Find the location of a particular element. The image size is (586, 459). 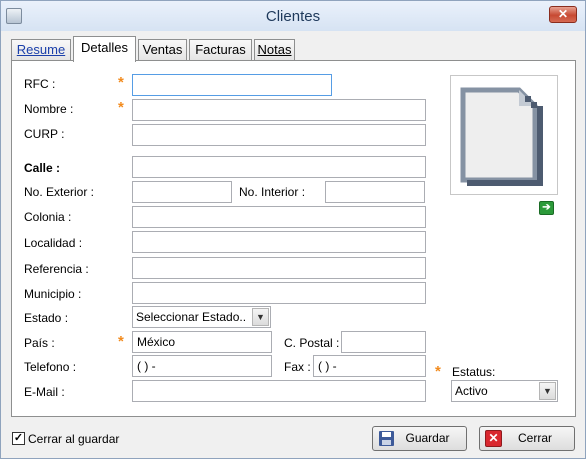

pais-input: México is located at coordinates (202, 342).